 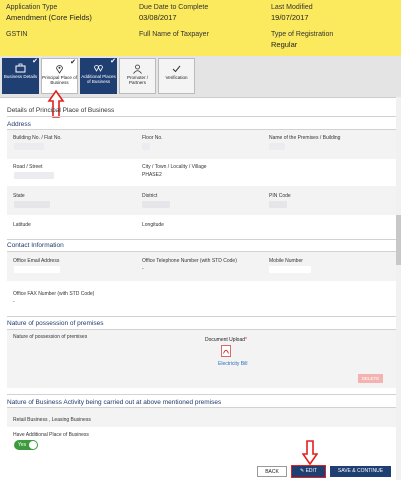 What do you see at coordinates (153, 225) in the screenshot?
I see `longitude-label: Longitude` at bounding box center [153, 225].